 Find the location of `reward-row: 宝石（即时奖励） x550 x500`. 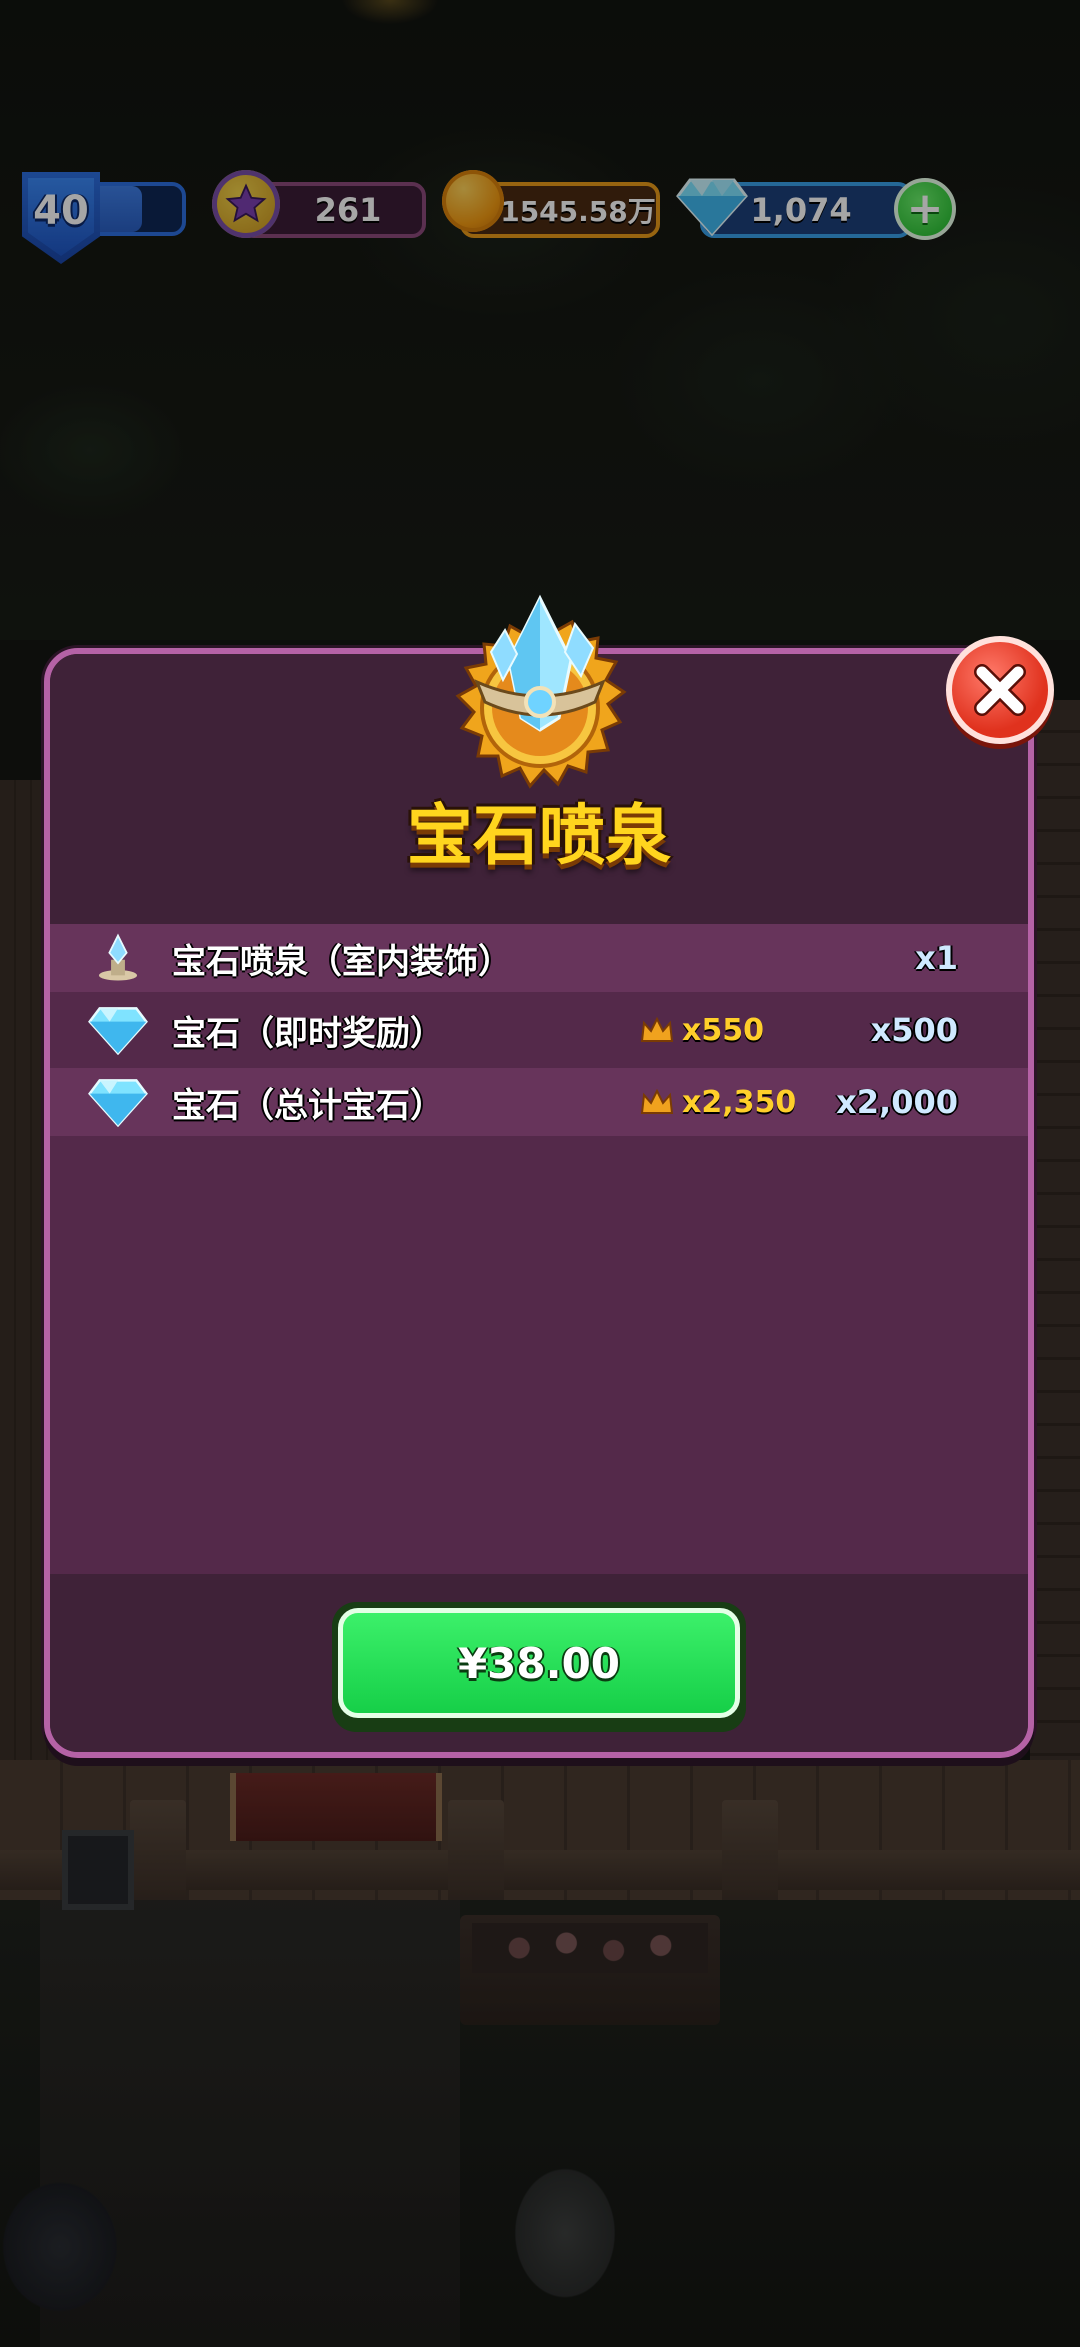

reward-row: 宝石（即时奖励） x550 x500 is located at coordinates (539, 1030).